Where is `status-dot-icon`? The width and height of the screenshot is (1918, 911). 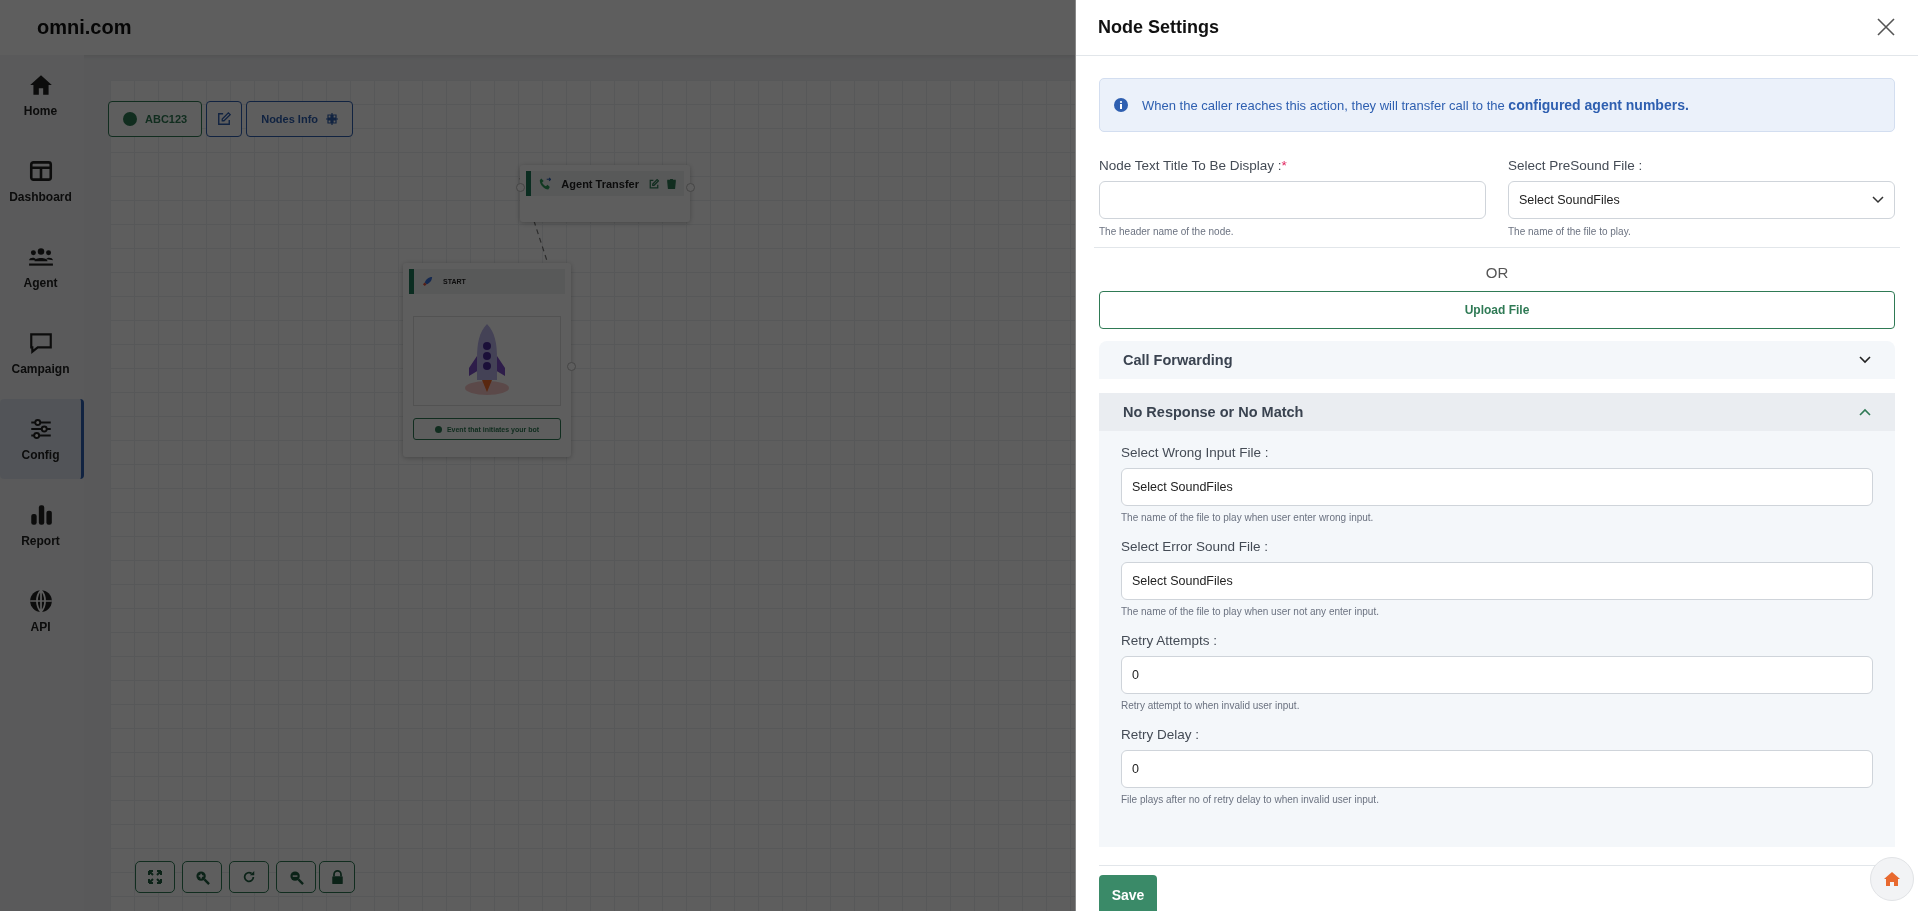
status-dot-icon is located at coordinates (130, 119).